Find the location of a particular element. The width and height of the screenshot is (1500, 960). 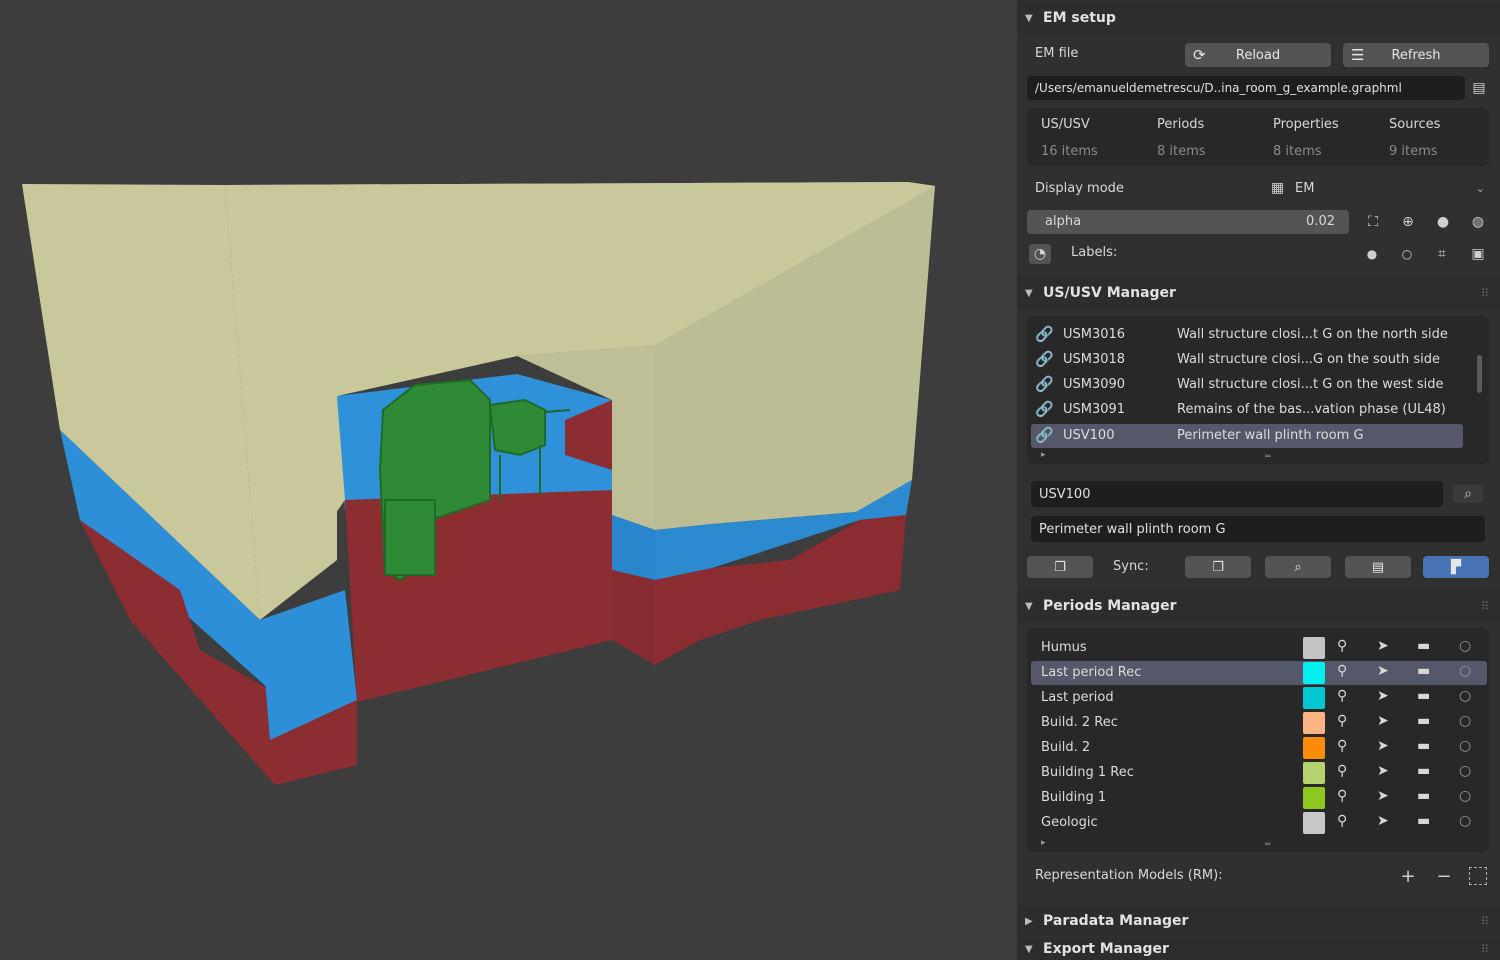

period-row: Last period ⚲ ➤ ▬ ○ is located at coordinates (1259, 698).